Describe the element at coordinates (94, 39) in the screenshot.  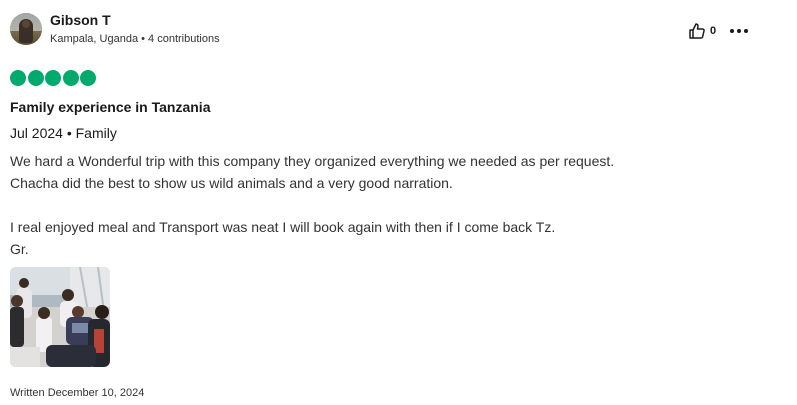
I see `reviewer-location: Kampala, Uganda` at that location.